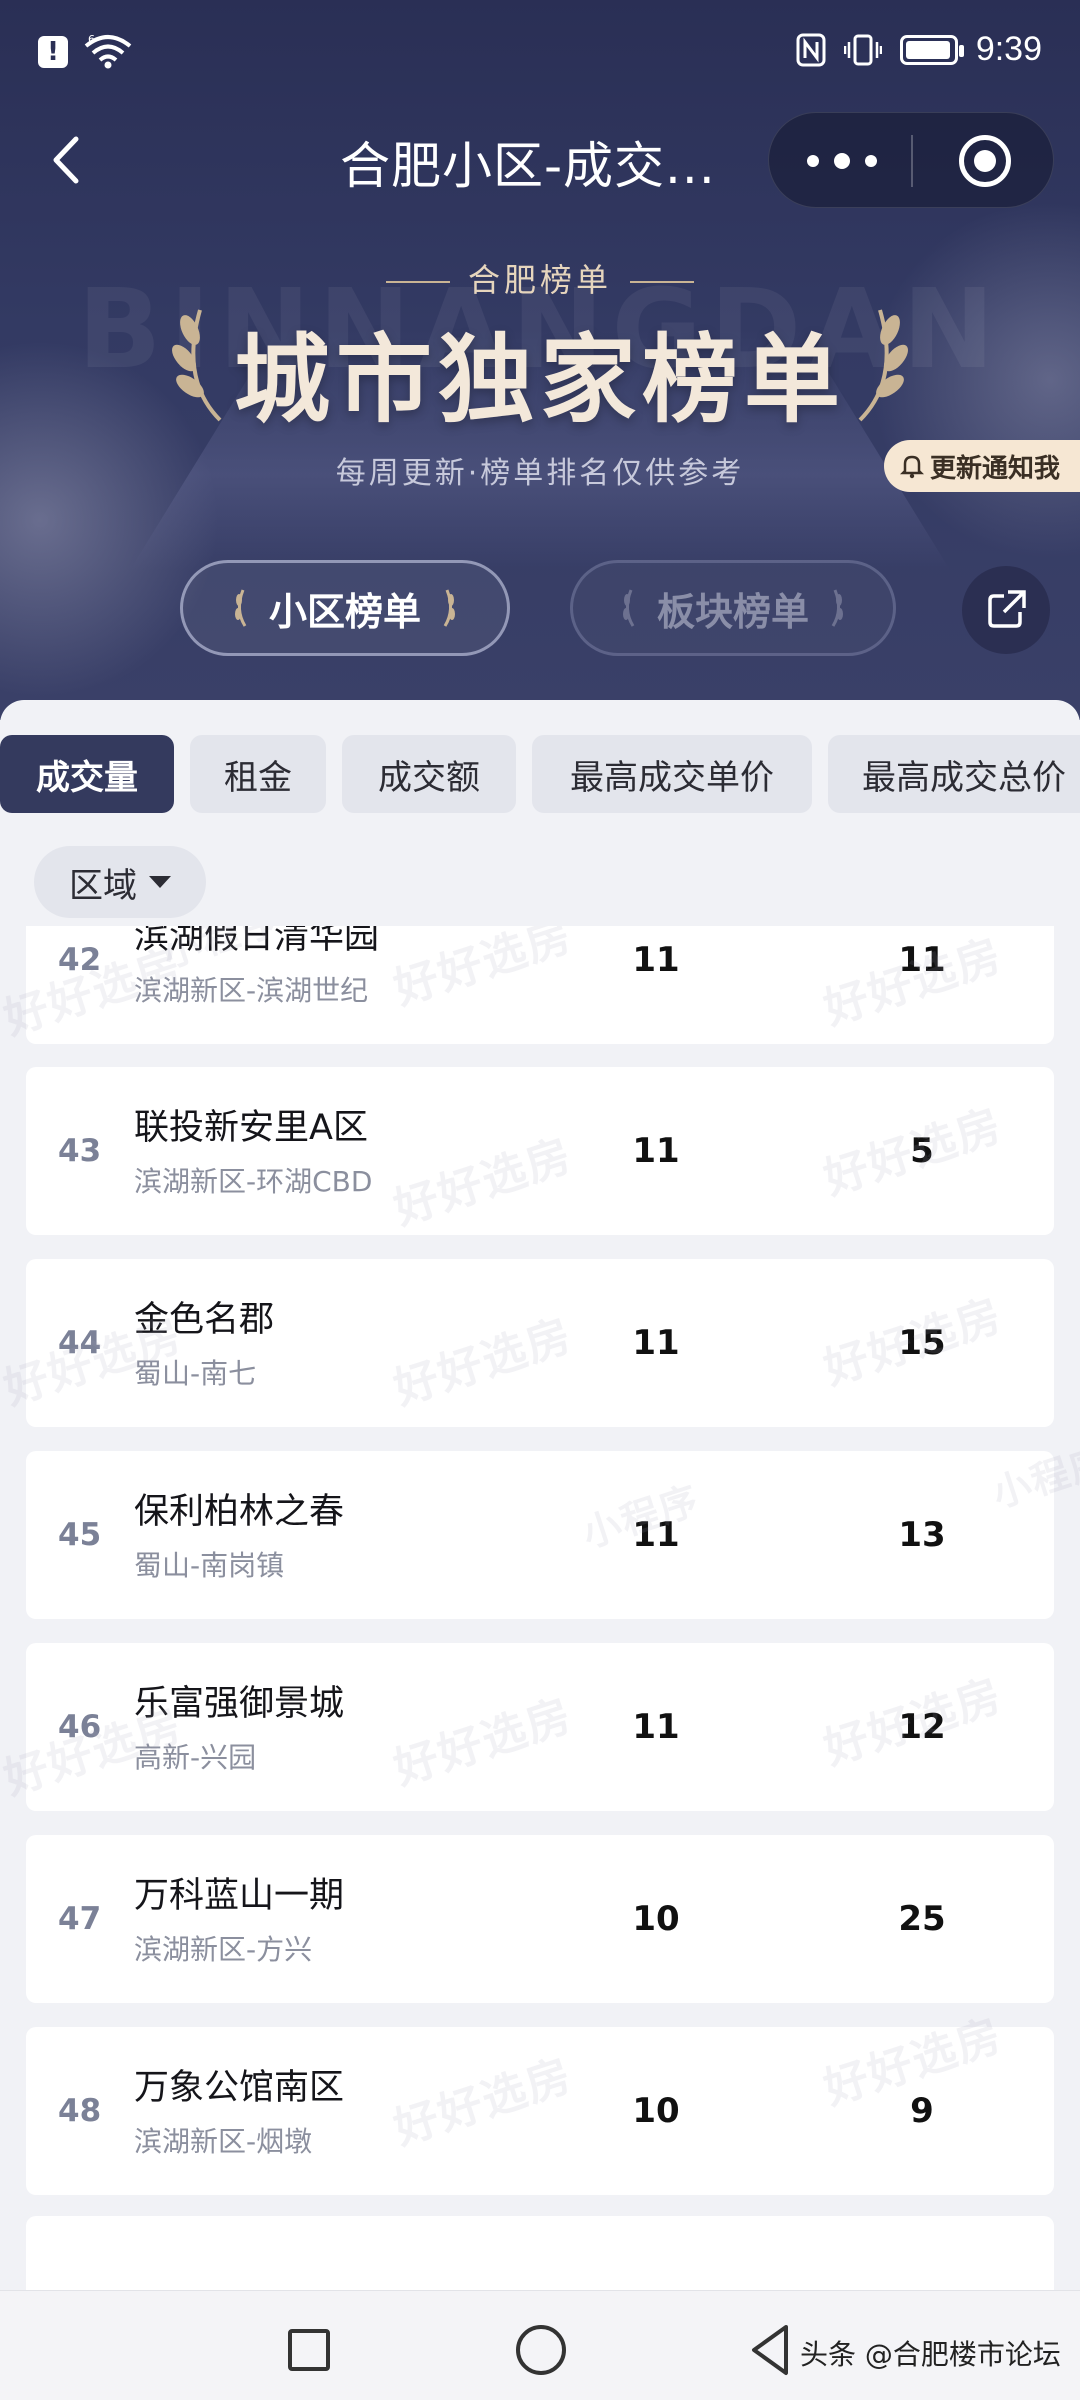 This screenshot has width=1080, height=2400. Describe the element at coordinates (80, 1151) in the screenshot. I see `rank-number: 43` at that location.